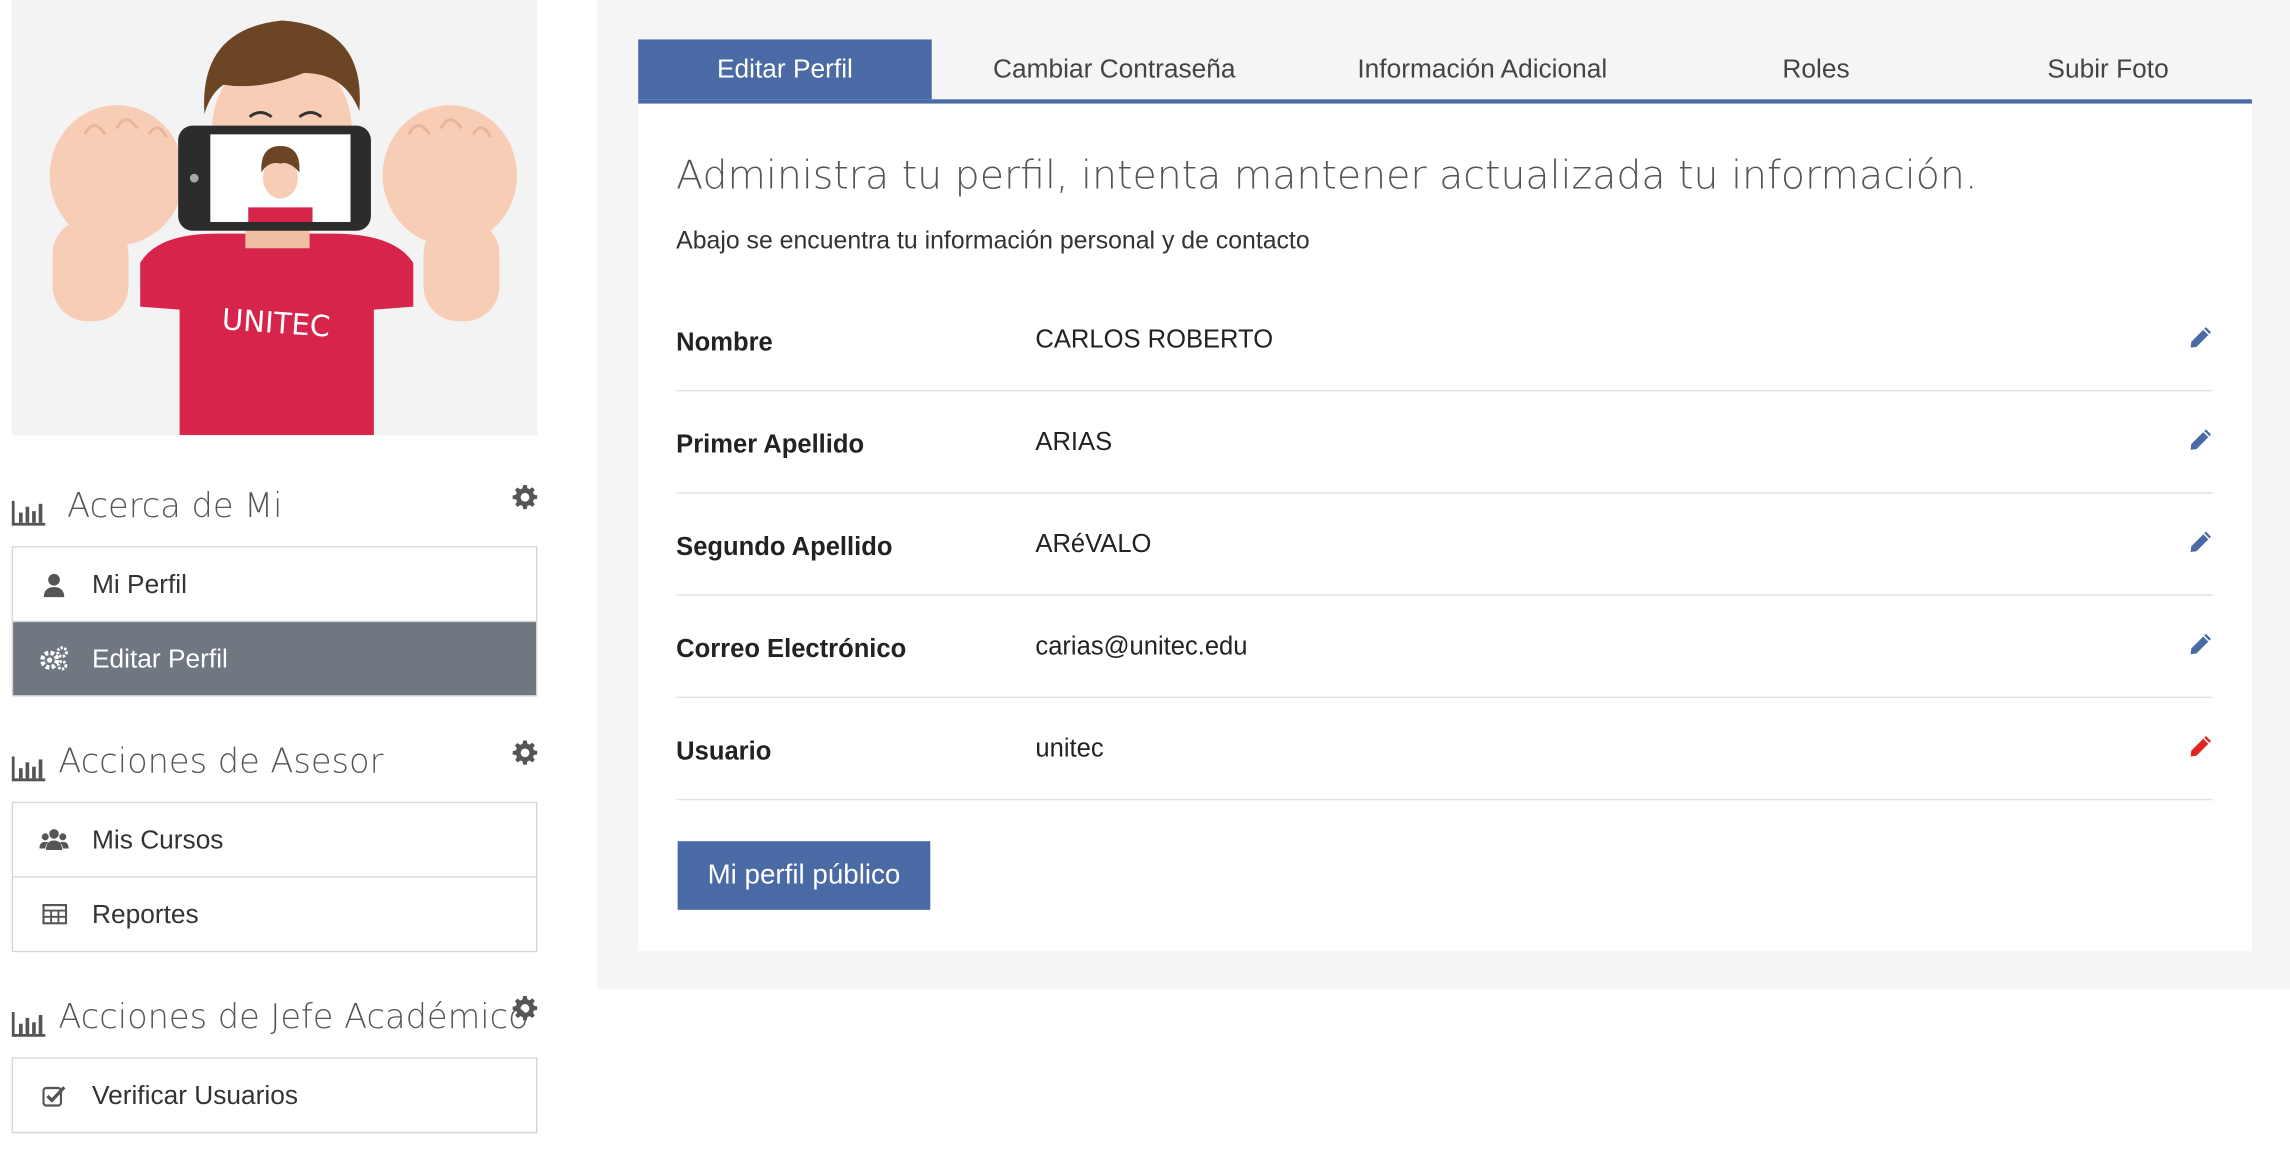 The height and width of the screenshot is (1158, 2290). I want to click on field-value: carias@unitec.edu, so click(1141, 645).